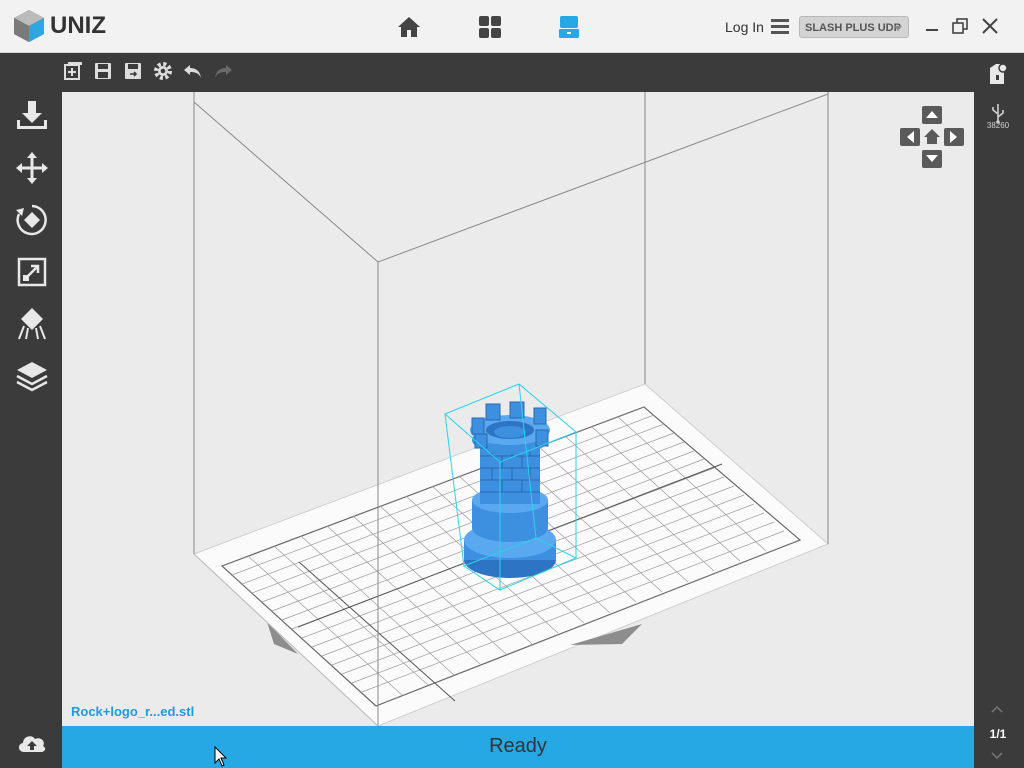 The height and width of the screenshot is (768, 1024). I want to click on login-link: Log In, so click(744, 27).